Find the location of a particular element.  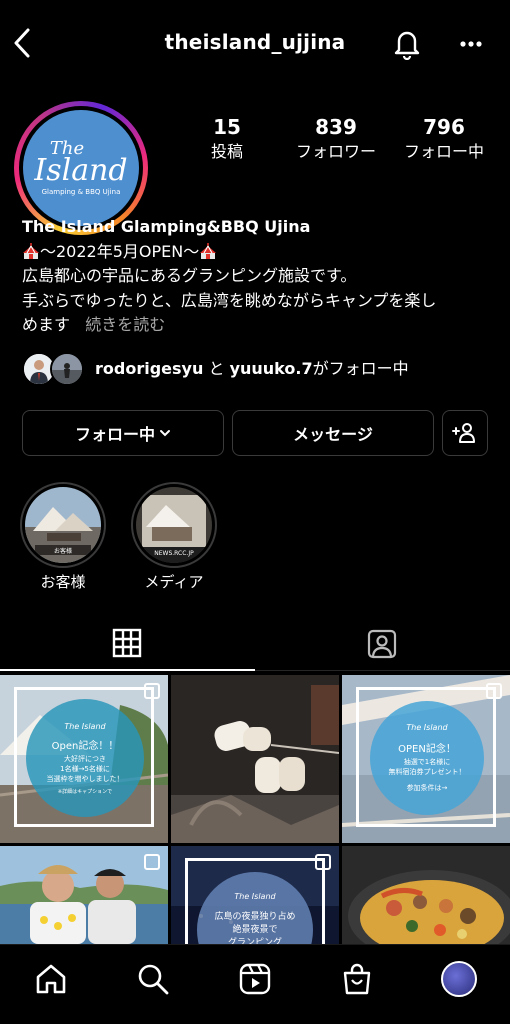

logo-subtitle: Glamping & BBQ Ujina is located at coordinates (81, 192).